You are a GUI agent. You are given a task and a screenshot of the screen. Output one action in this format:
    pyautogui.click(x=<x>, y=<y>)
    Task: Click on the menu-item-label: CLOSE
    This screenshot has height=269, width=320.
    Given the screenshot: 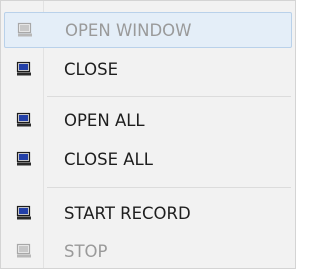 What is the action you would take?
    pyautogui.click(x=91, y=69)
    